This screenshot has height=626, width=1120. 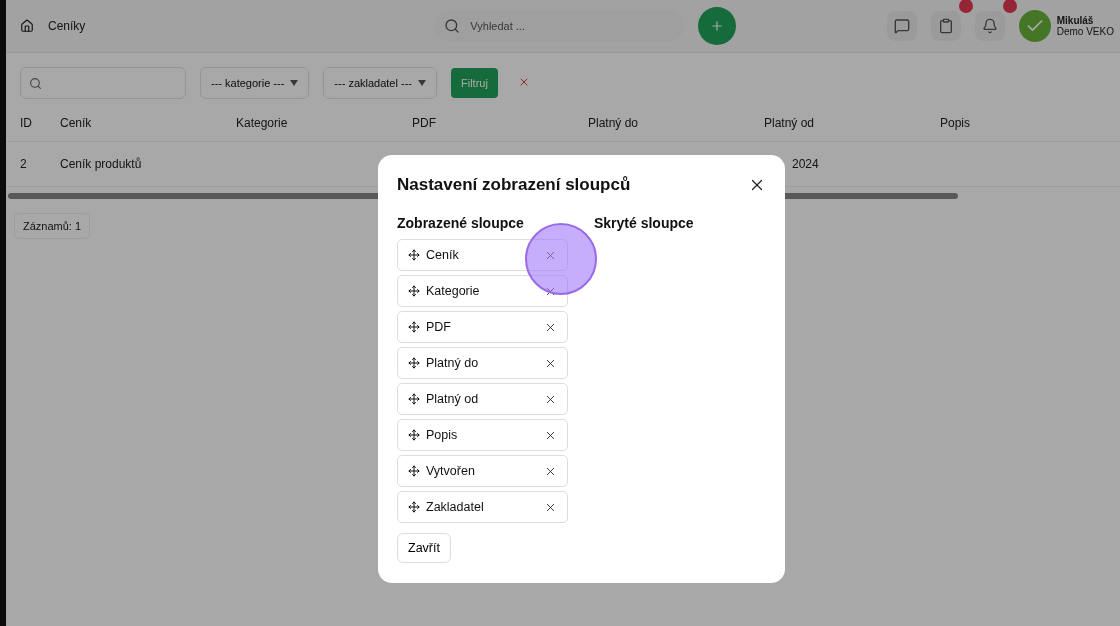 I want to click on column-header: Popis, so click(x=1014, y=123).